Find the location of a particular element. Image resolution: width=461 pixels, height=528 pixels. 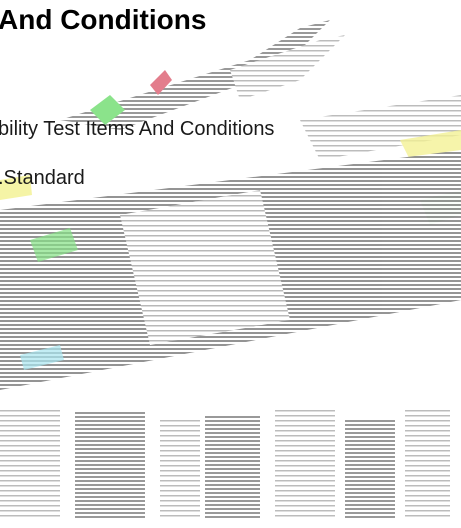

section-title: bility Test Items And Conditions is located at coordinates (137, 129).